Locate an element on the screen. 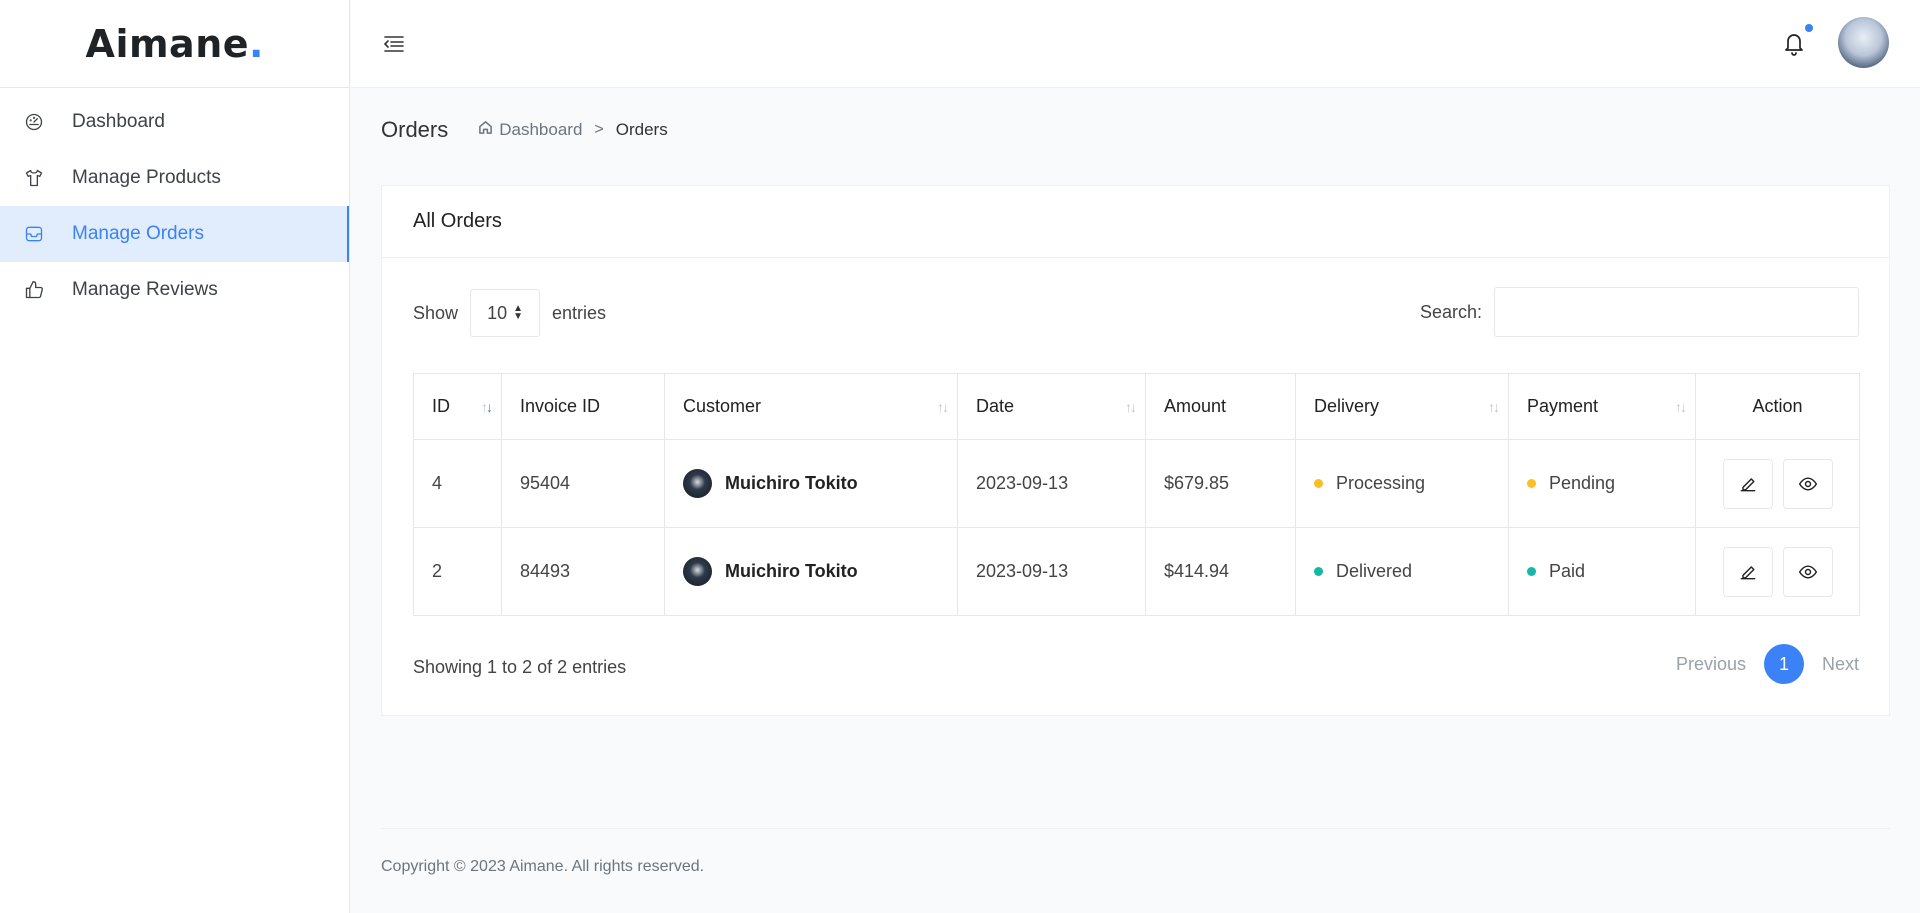  column-header-date: Date ↑↓ is located at coordinates (1051, 406).